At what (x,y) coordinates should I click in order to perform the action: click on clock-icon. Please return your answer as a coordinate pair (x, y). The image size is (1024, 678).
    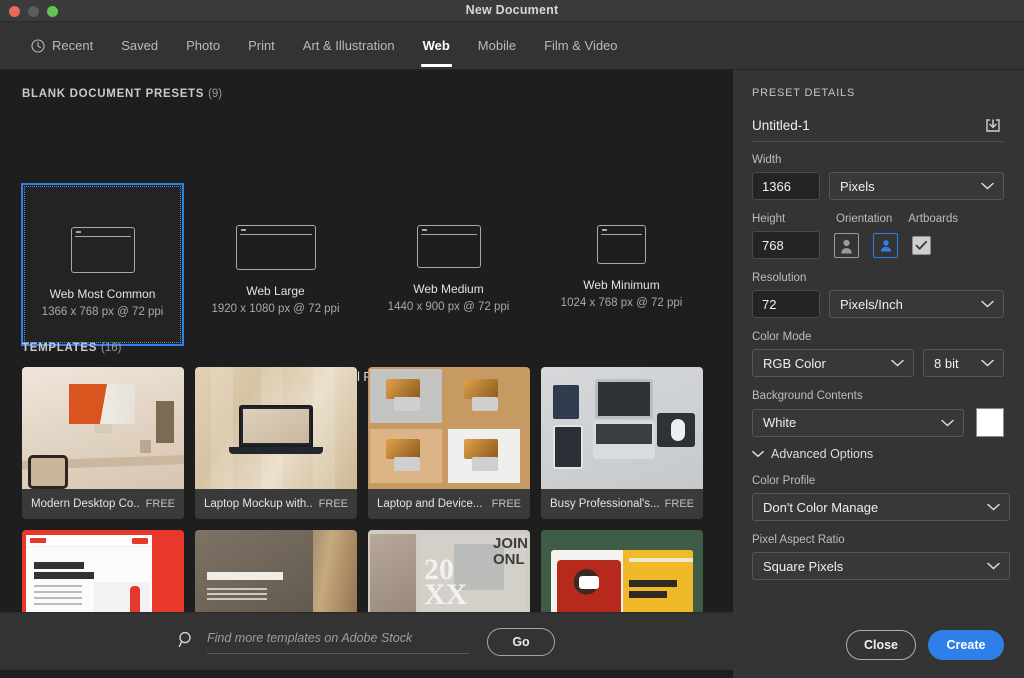
    Looking at the image, I should click on (38, 45).